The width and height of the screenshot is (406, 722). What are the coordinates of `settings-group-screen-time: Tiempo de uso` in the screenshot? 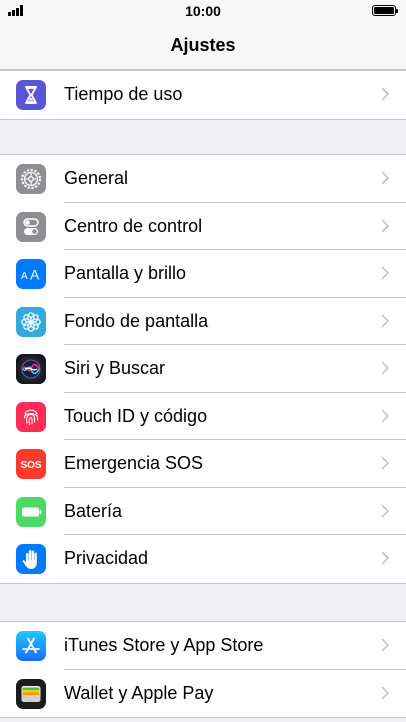 It's located at (203, 95).